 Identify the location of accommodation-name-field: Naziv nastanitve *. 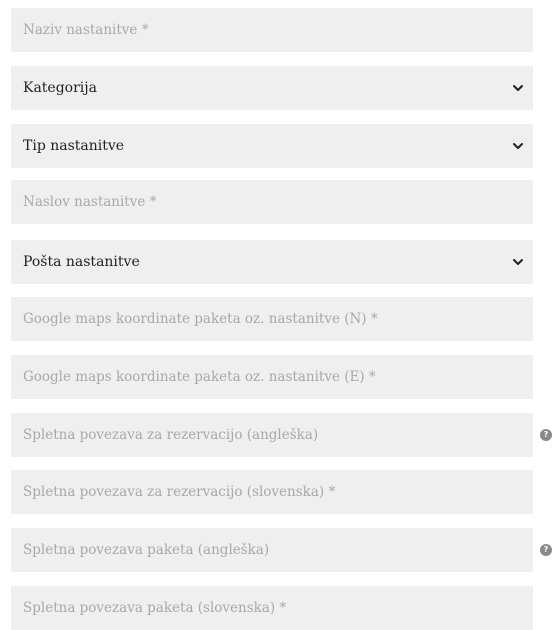
(272, 30).